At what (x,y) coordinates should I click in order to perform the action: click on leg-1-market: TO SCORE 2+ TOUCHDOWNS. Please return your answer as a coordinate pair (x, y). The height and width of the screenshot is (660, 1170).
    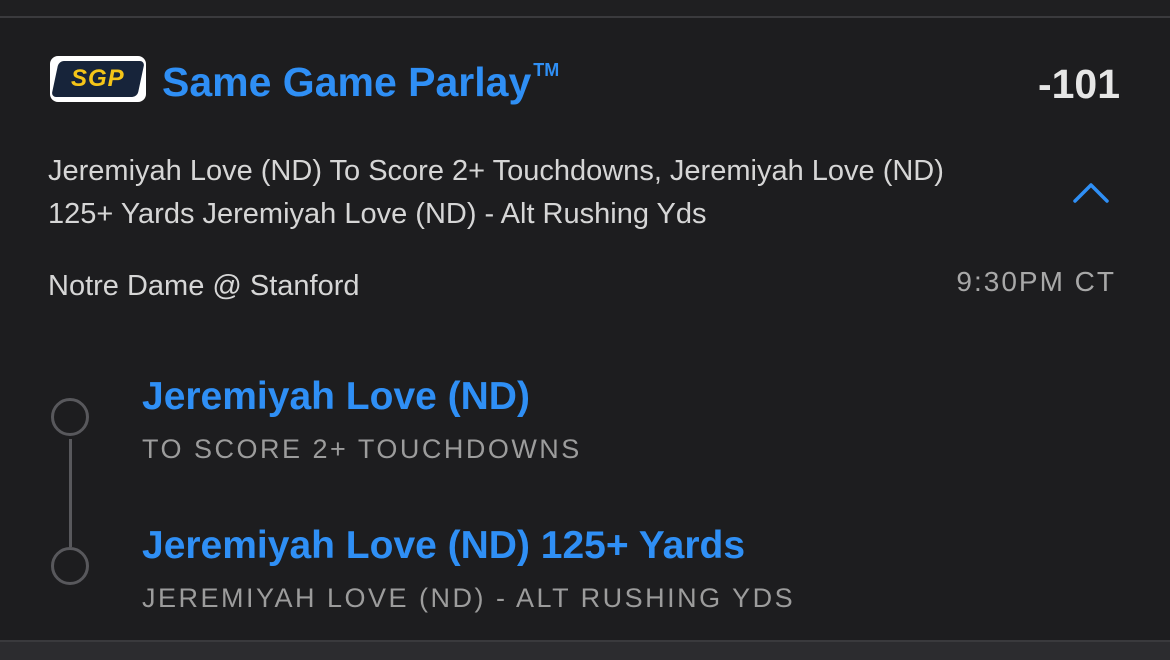
    Looking at the image, I should click on (362, 449).